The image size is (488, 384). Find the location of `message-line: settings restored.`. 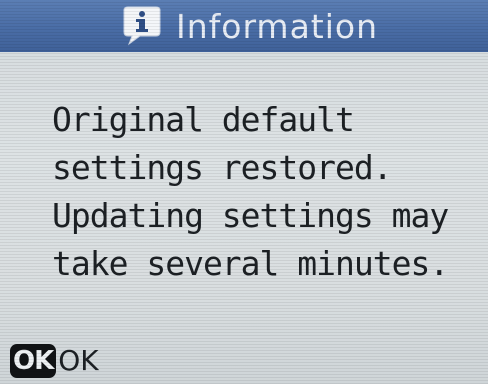

message-line: settings restored. is located at coordinates (222, 167).